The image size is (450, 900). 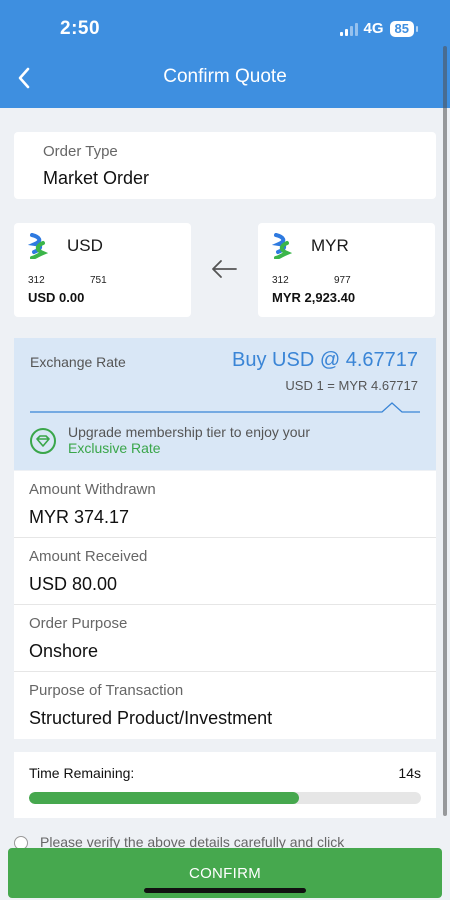 I want to click on currency-to-small-right: 977, so click(x=342, y=280).